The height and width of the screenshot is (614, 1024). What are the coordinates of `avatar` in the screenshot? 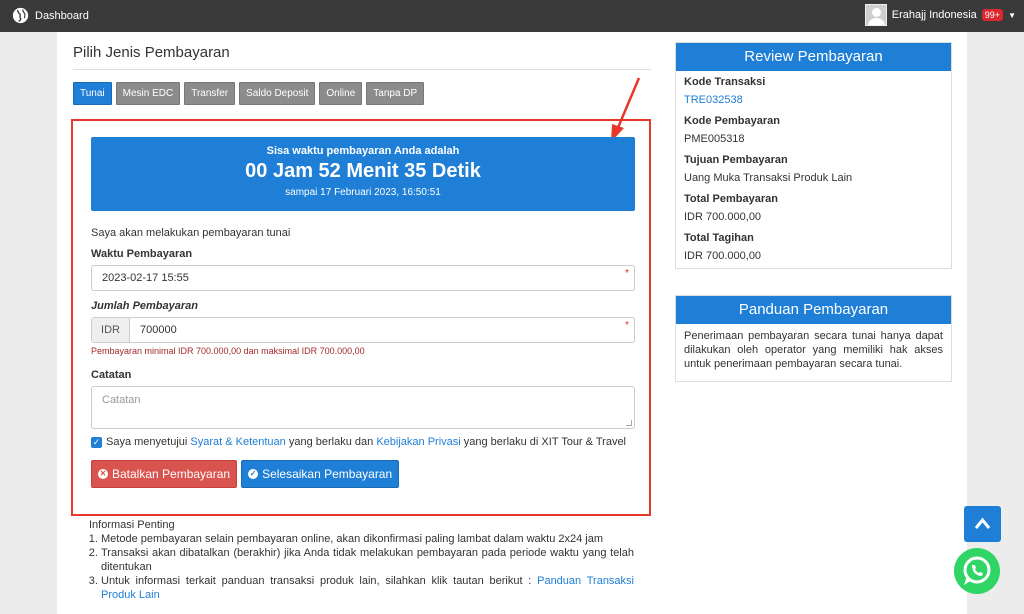 It's located at (875, 15).